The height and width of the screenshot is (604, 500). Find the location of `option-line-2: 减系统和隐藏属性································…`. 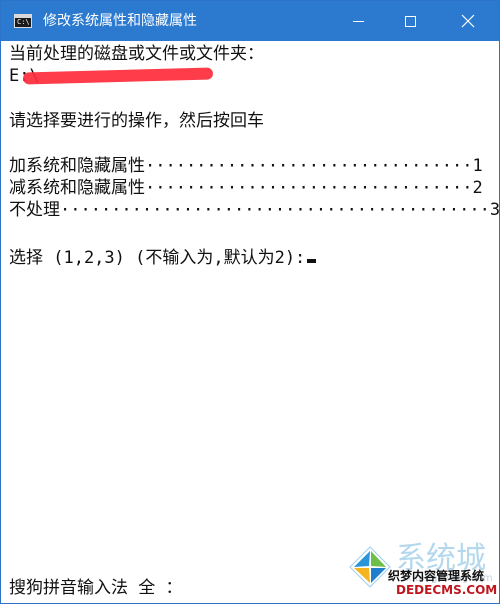

option-line-2: 减系统和隐藏属性································… is located at coordinates (246, 188).